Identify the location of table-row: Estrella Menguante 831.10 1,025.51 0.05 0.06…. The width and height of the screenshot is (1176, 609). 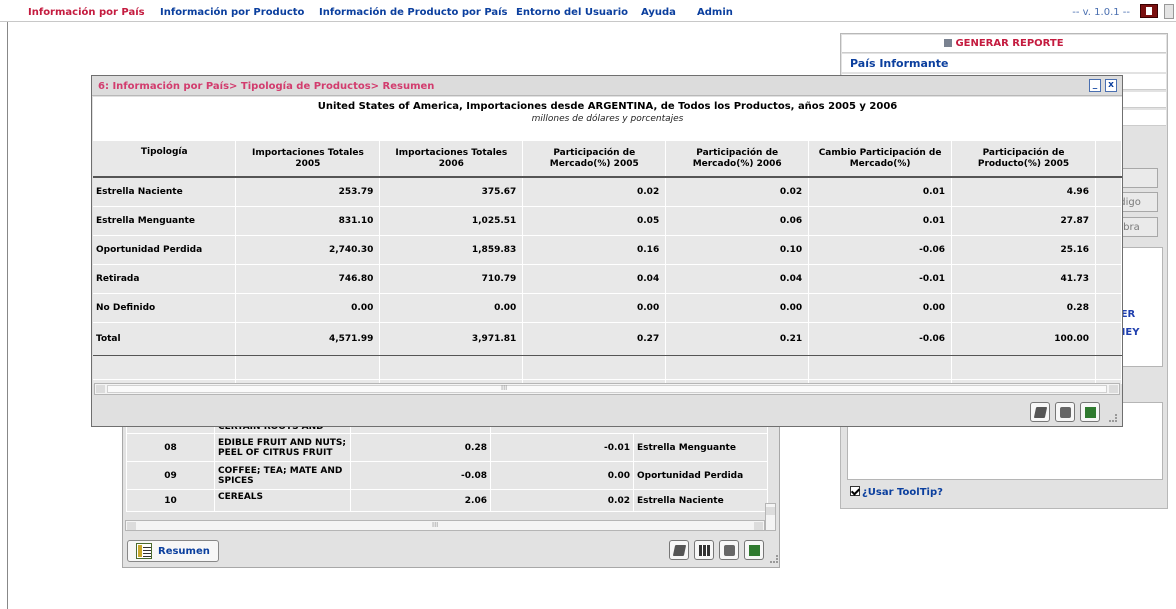
(607, 221).